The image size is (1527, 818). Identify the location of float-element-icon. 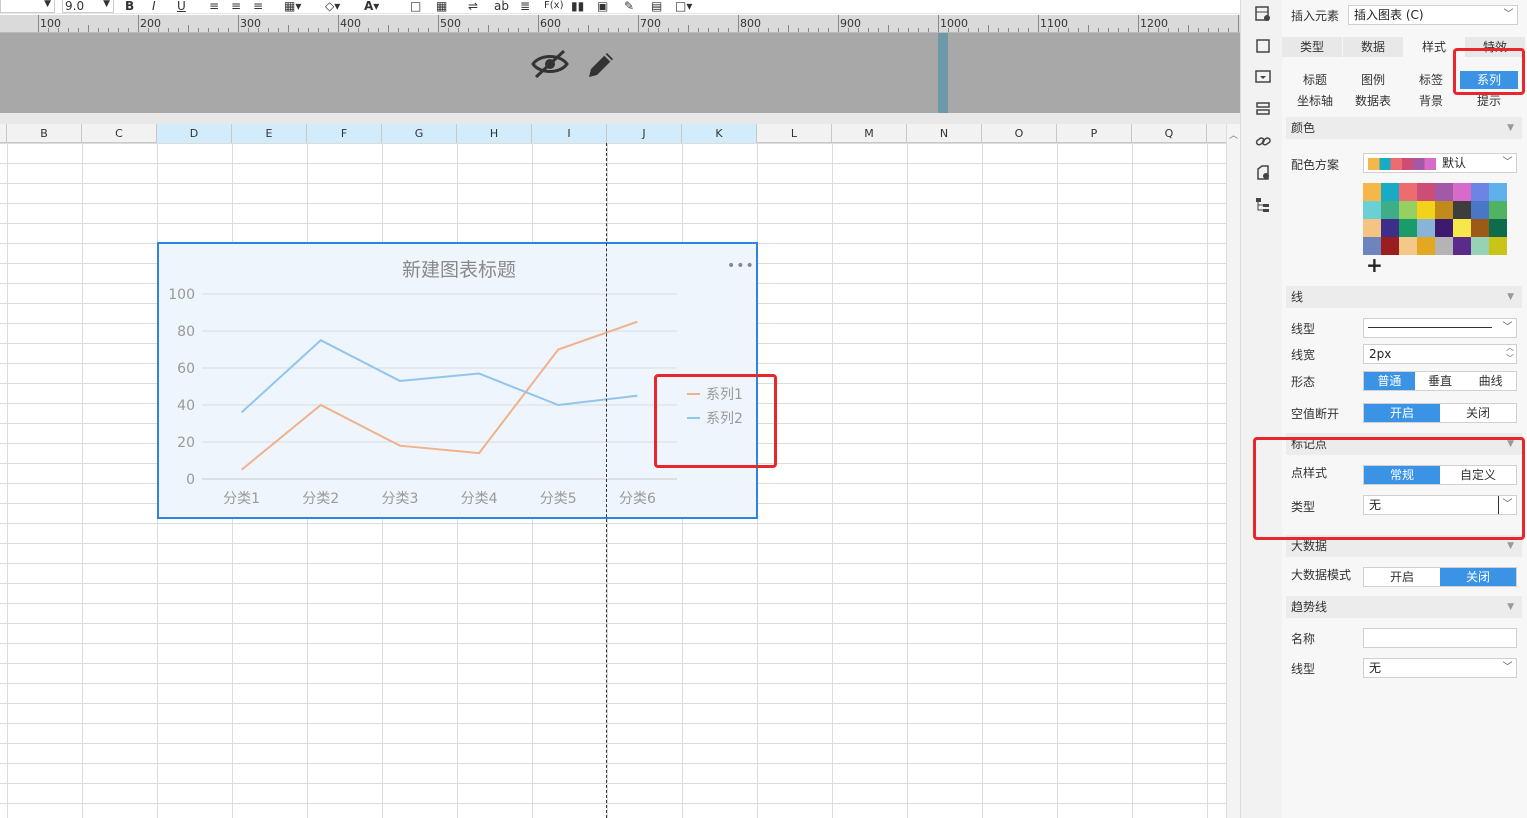
(1263, 46).